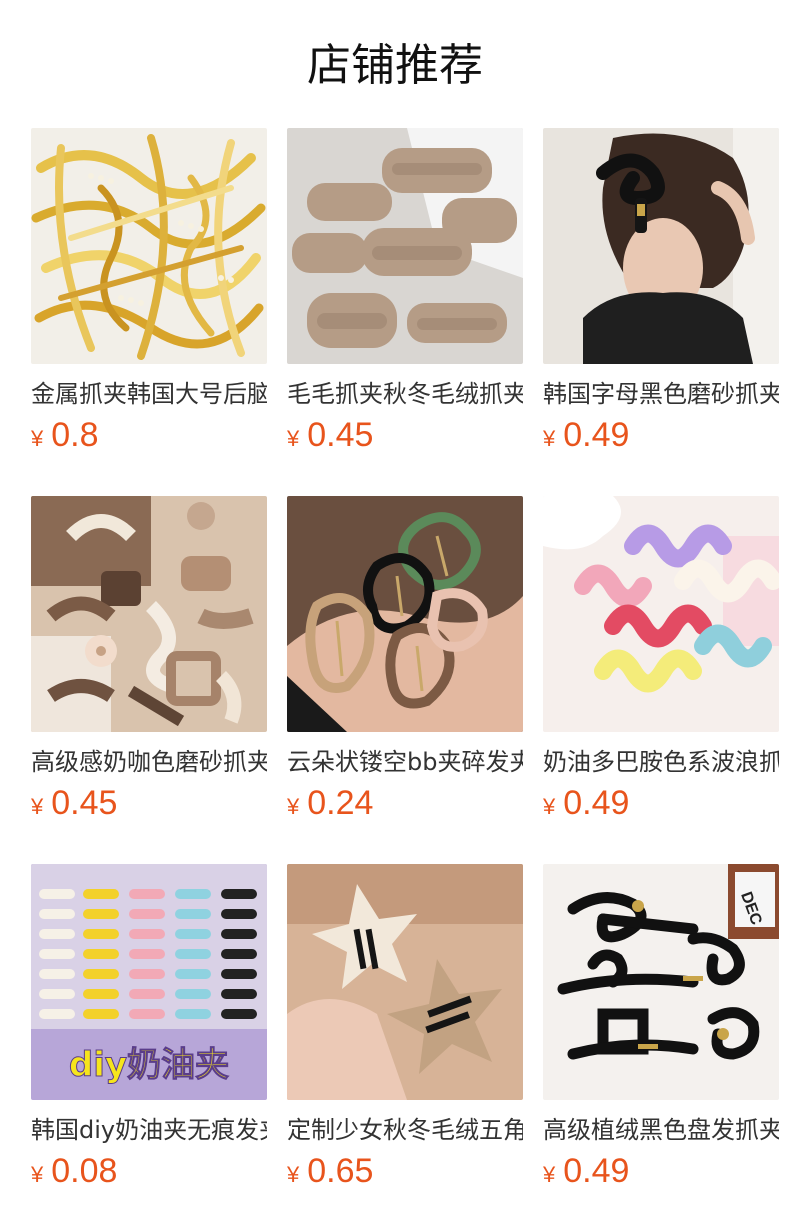 The width and height of the screenshot is (790, 1232). What do you see at coordinates (340, 1171) in the screenshot?
I see `price-amount: 0.65` at bounding box center [340, 1171].